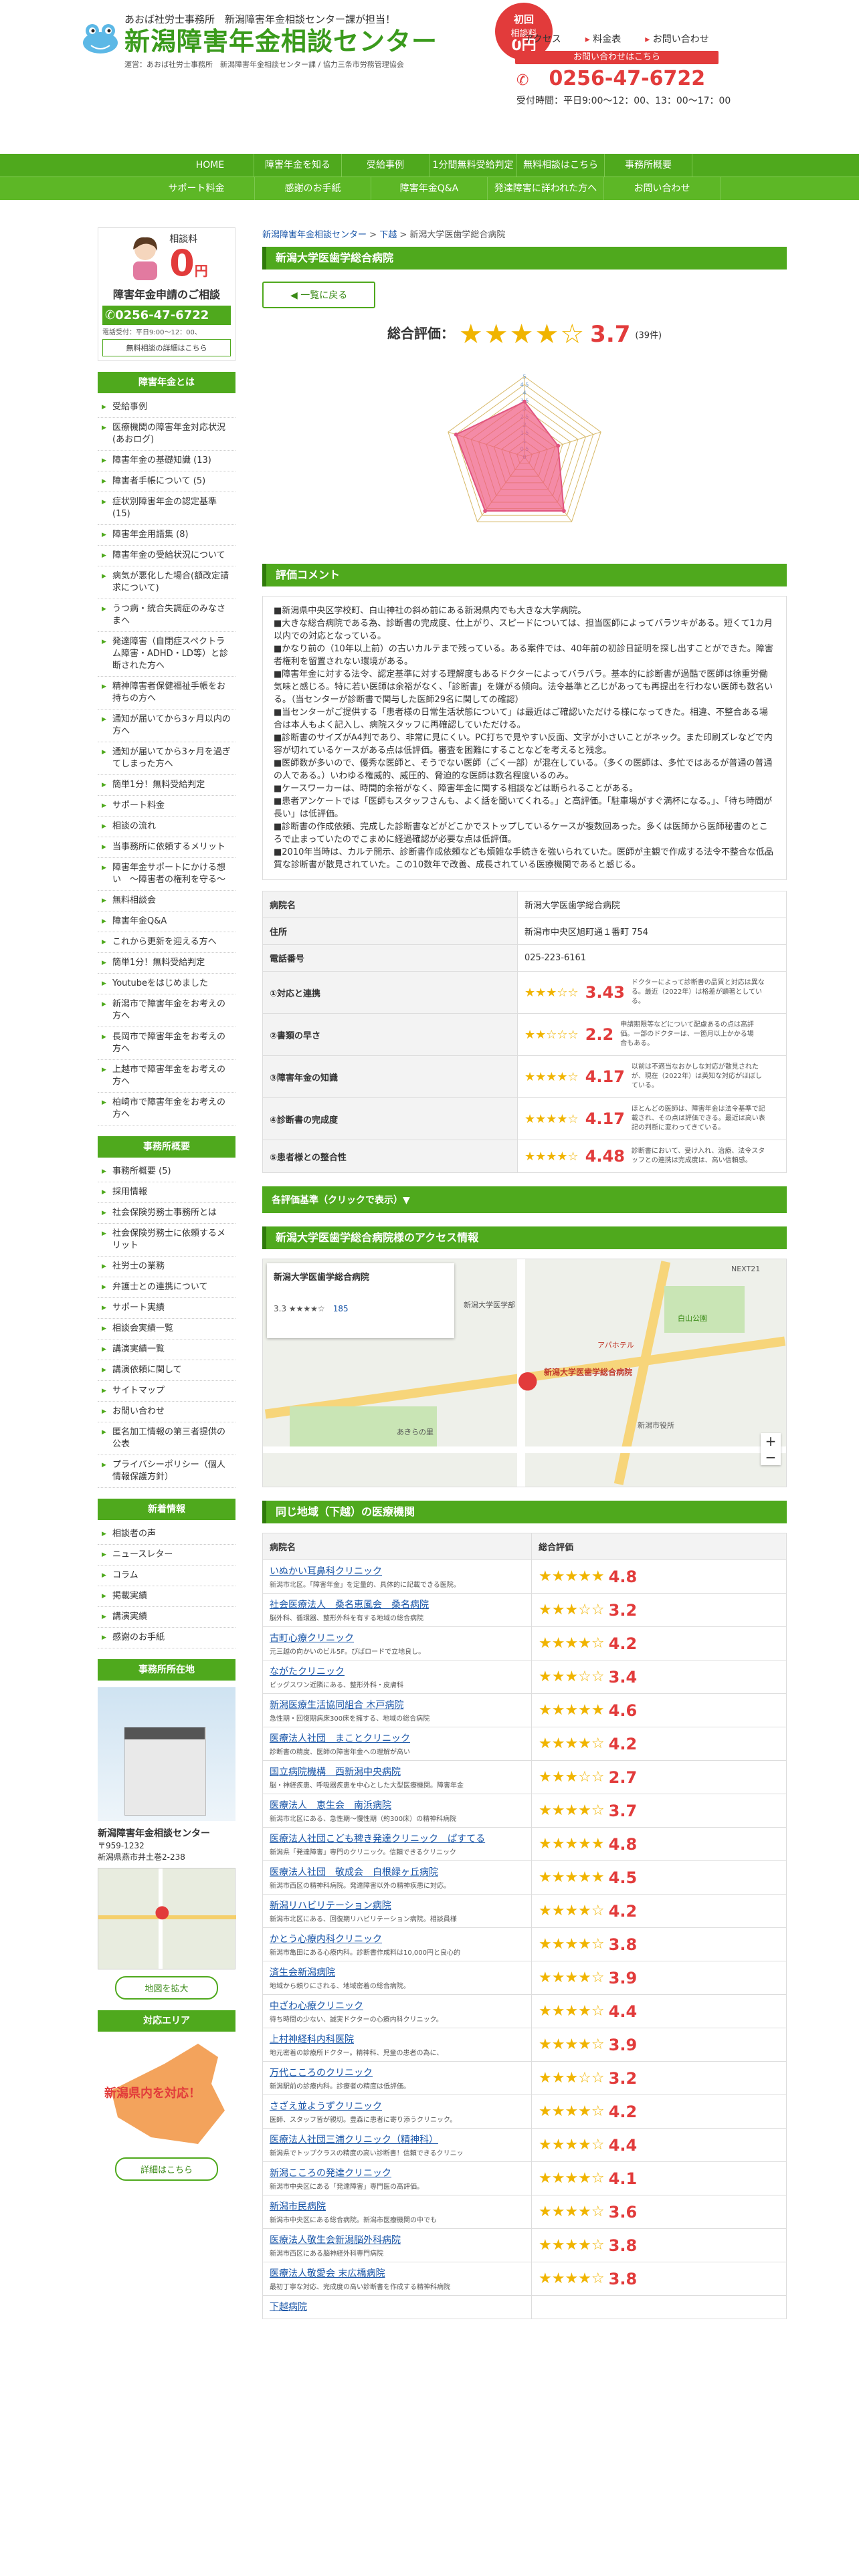 The height and width of the screenshot is (2576, 859). I want to click on facility-link: 医療法人社団こども稗き発達クリニック ぱすてる, so click(397, 1839).